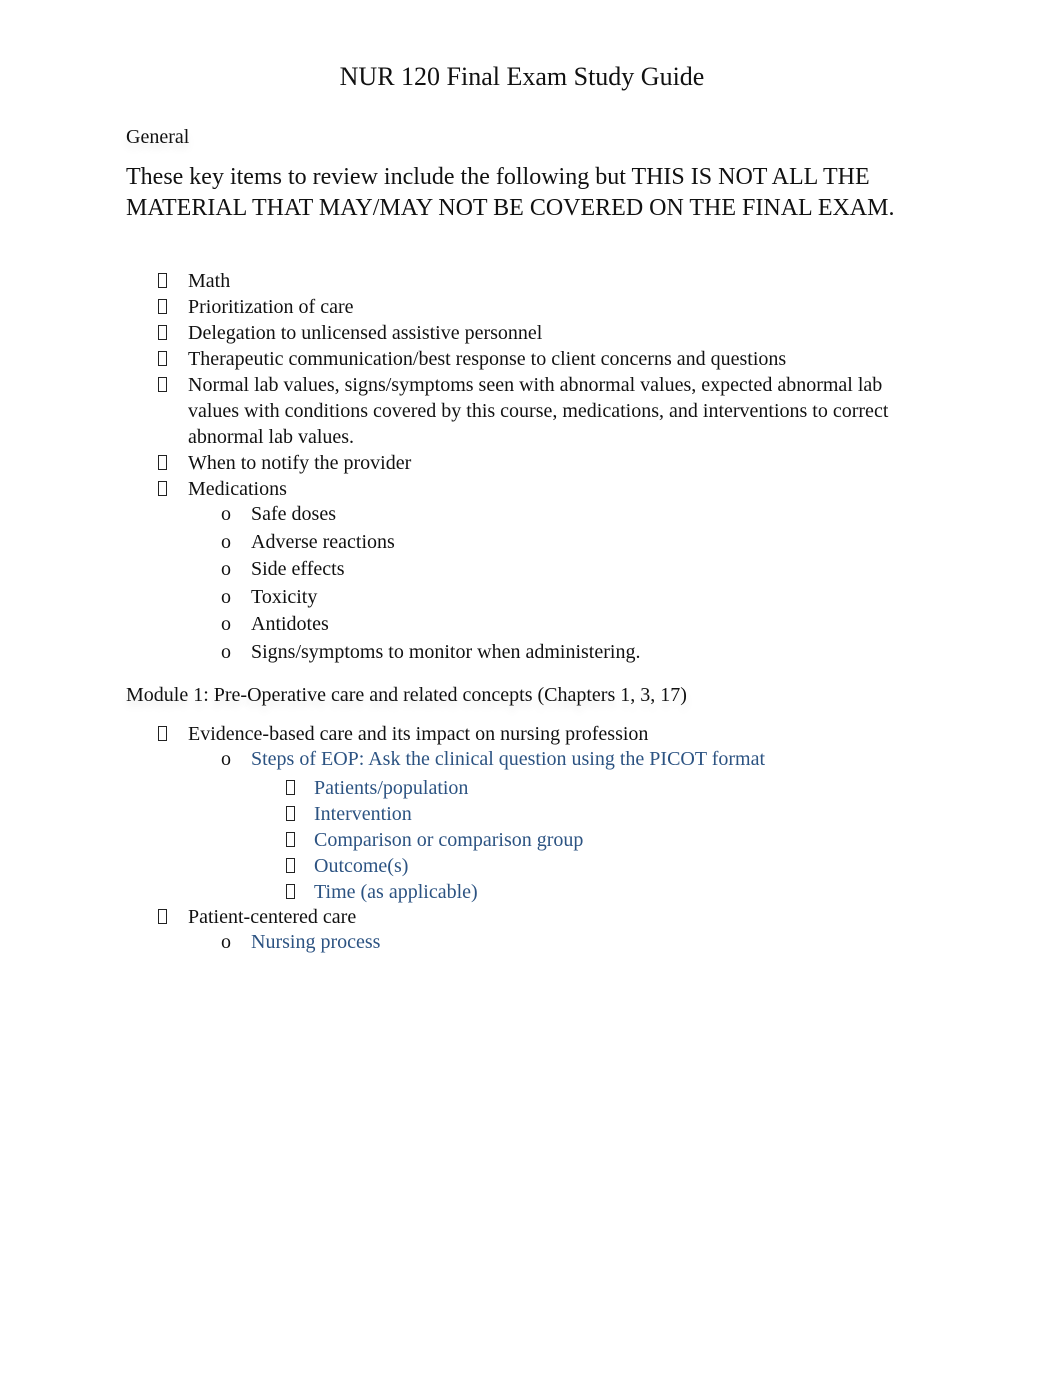 This screenshot has height=1377, width=1062. I want to click on page-title: NUR 120 Final Exam Study Guide, so click(522, 76).